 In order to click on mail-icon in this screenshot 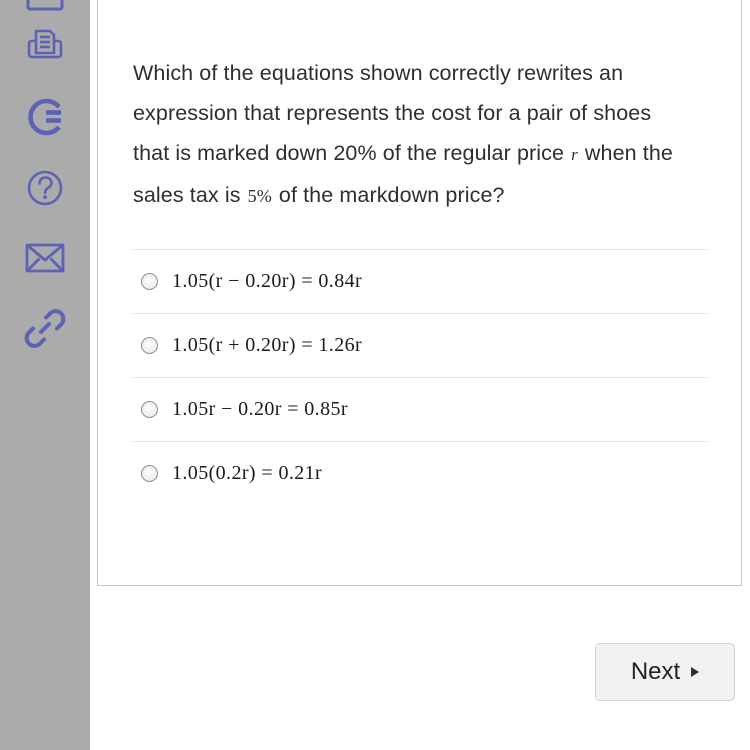, I will do `click(45, 258)`.